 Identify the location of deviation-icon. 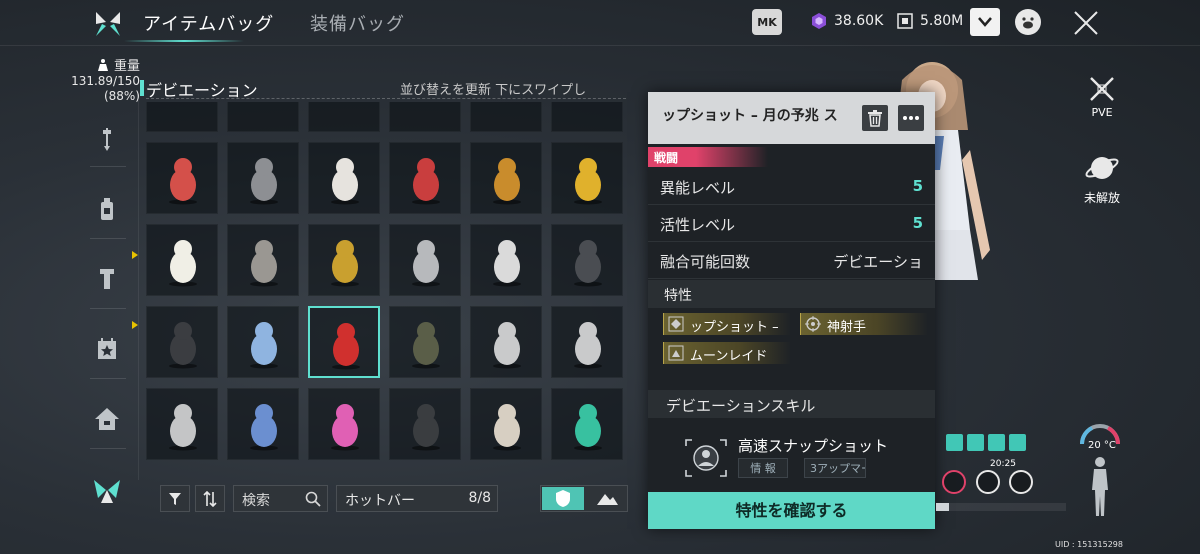
(107, 491).